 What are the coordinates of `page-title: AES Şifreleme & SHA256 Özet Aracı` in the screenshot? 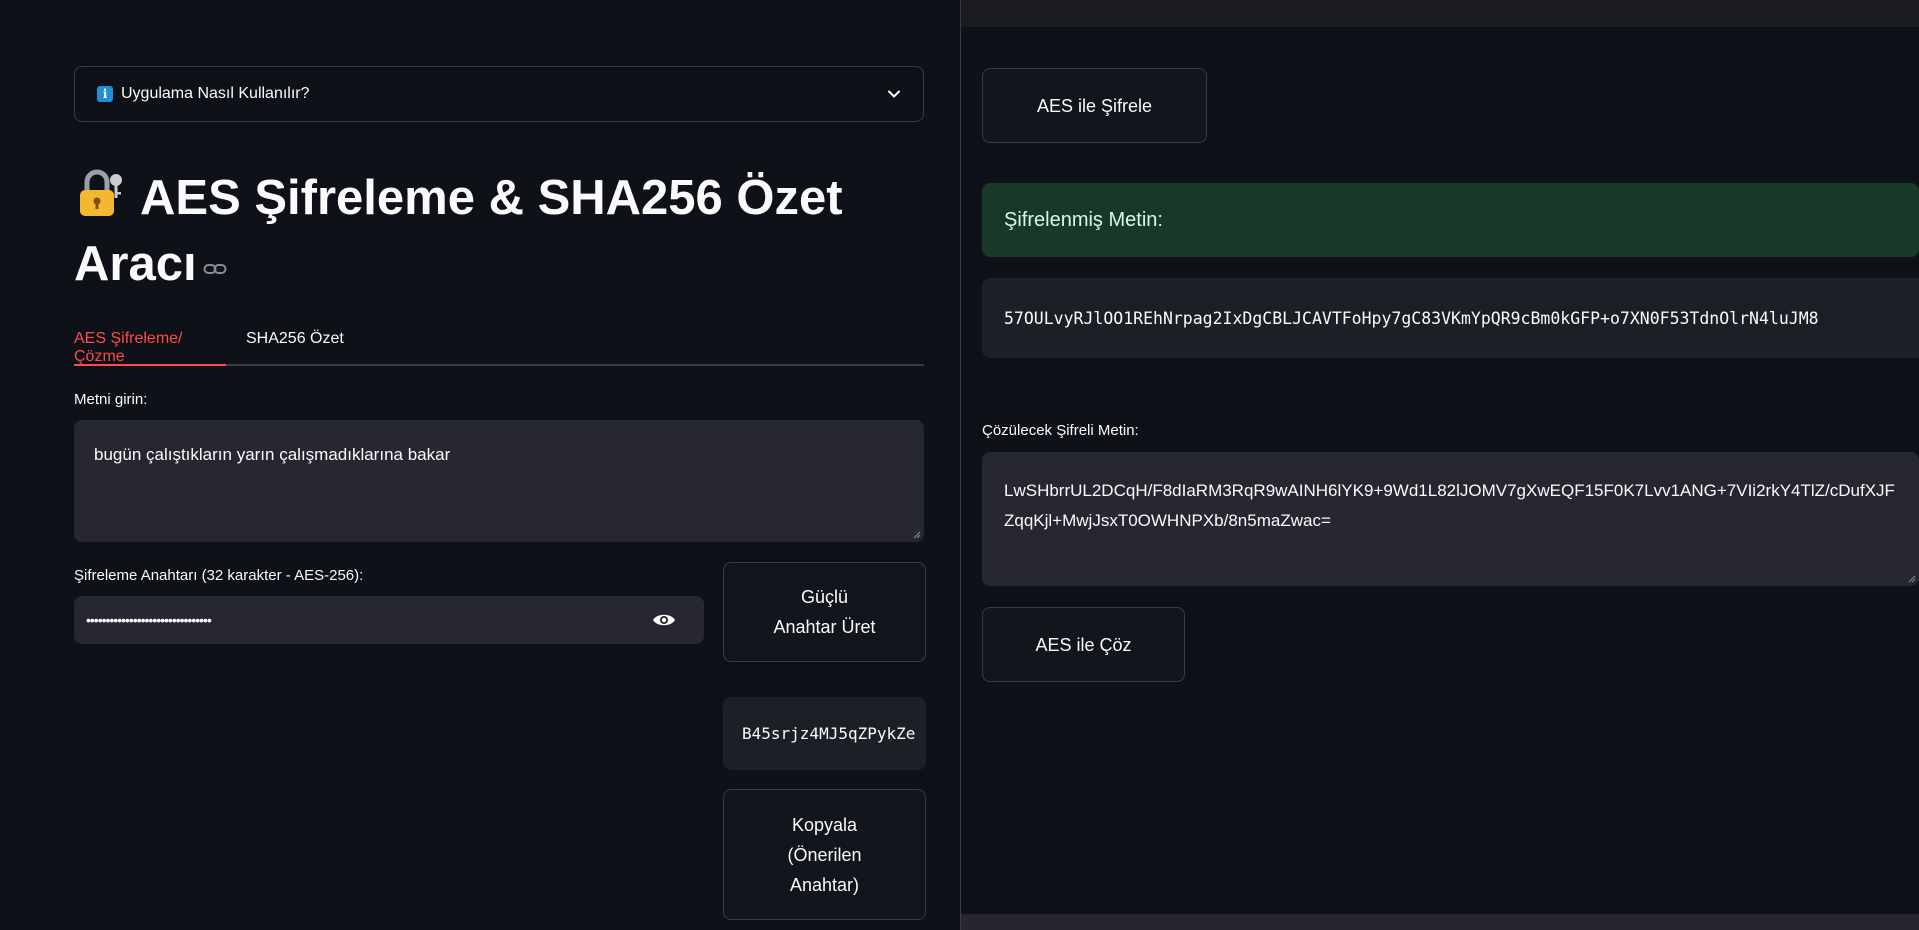 It's located at (504, 231).